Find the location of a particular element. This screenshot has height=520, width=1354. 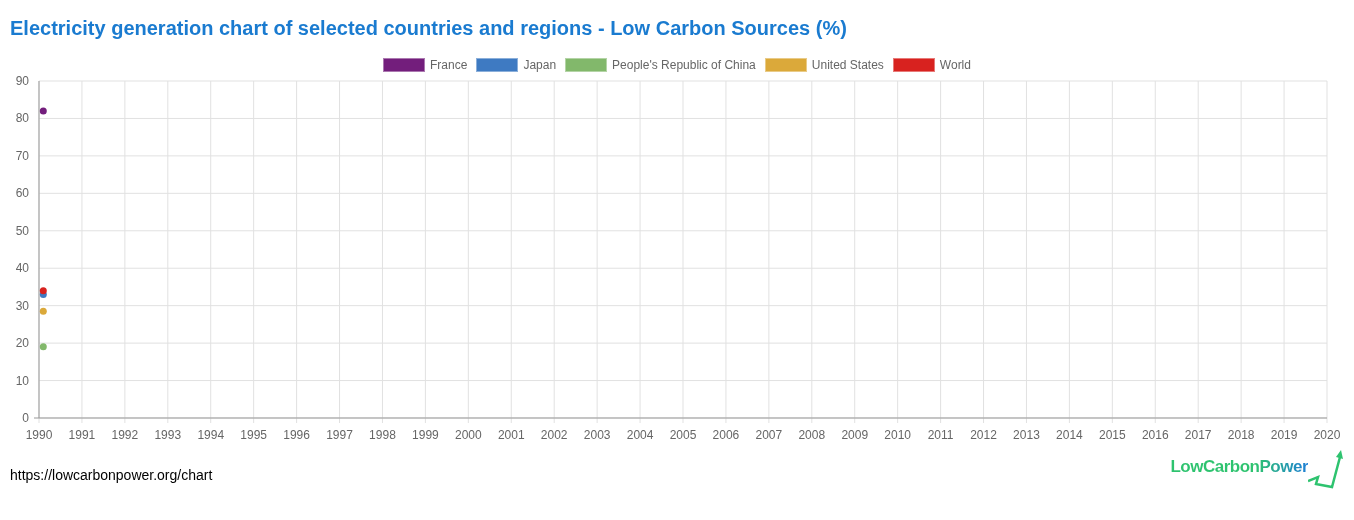

x-tick-label: 1998 is located at coordinates (382, 435).